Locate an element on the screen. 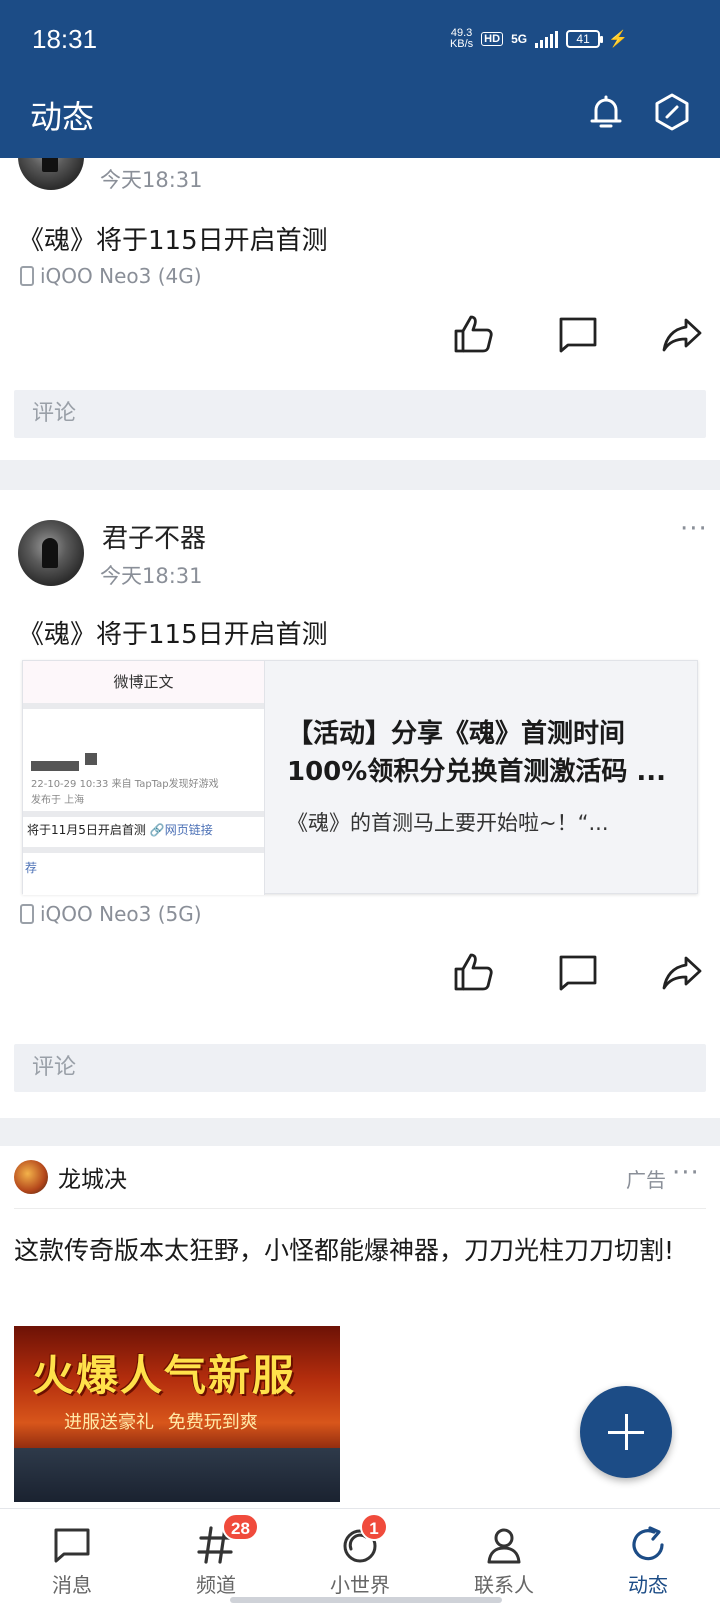 This screenshot has width=720, height=1605. ad-image: 火爆人气新服 进服送豪礼 免费玩到爽 is located at coordinates (177, 1414).